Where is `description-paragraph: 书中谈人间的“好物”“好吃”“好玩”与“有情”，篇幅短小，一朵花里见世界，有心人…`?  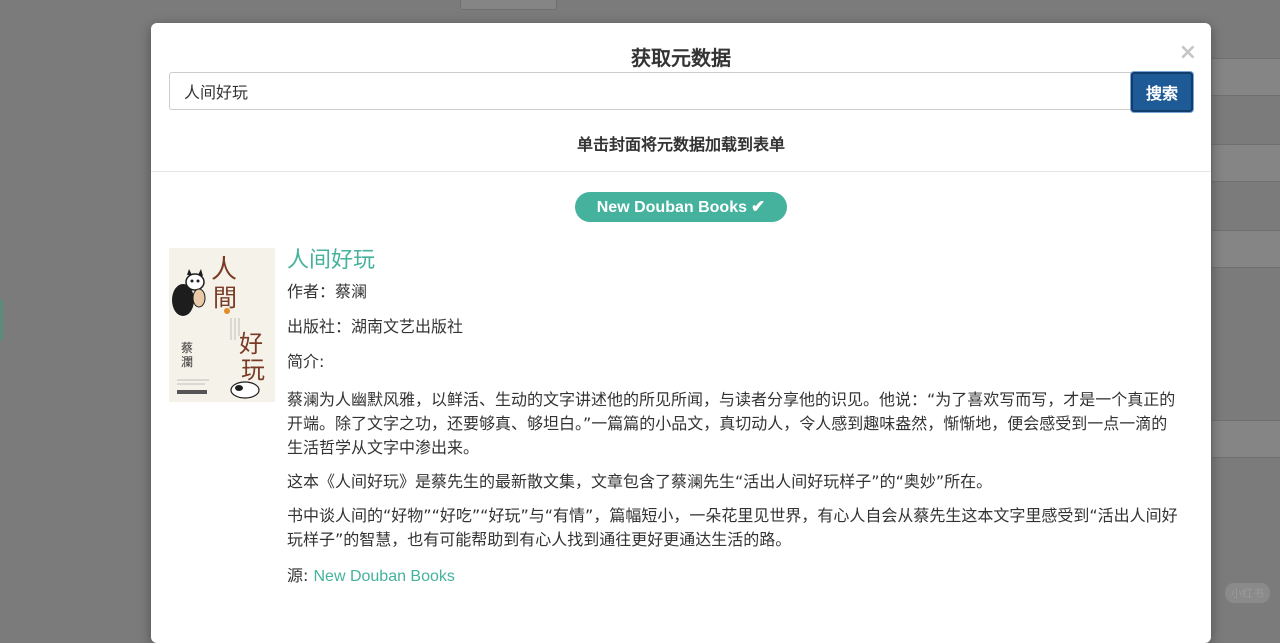 description-paragraph: 书中谈人间的“好物”“好吃”“好玩”与“有情”，篇幅短小，一朵花里见世界，有心人… is located at coordinates (732, 527).